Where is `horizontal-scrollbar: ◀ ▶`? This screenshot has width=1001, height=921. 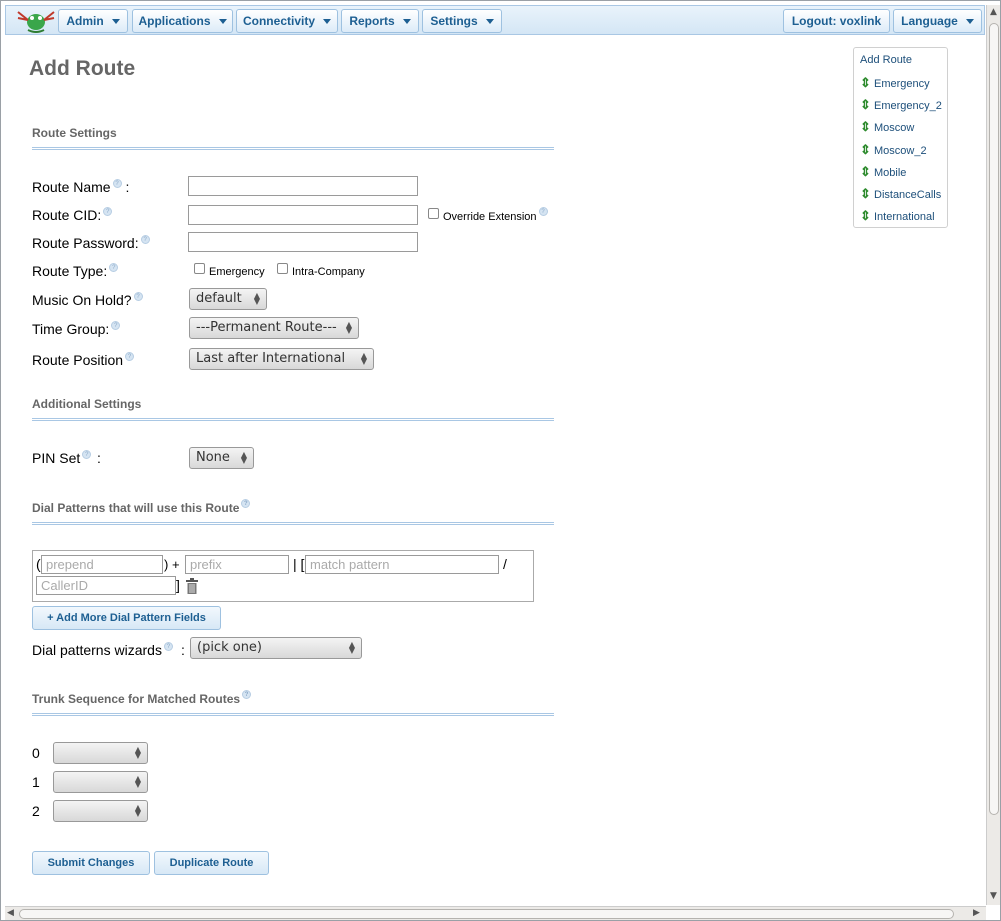 horizontal-scrollbar: ◀ ▶ is located at coordinates (495, 913).